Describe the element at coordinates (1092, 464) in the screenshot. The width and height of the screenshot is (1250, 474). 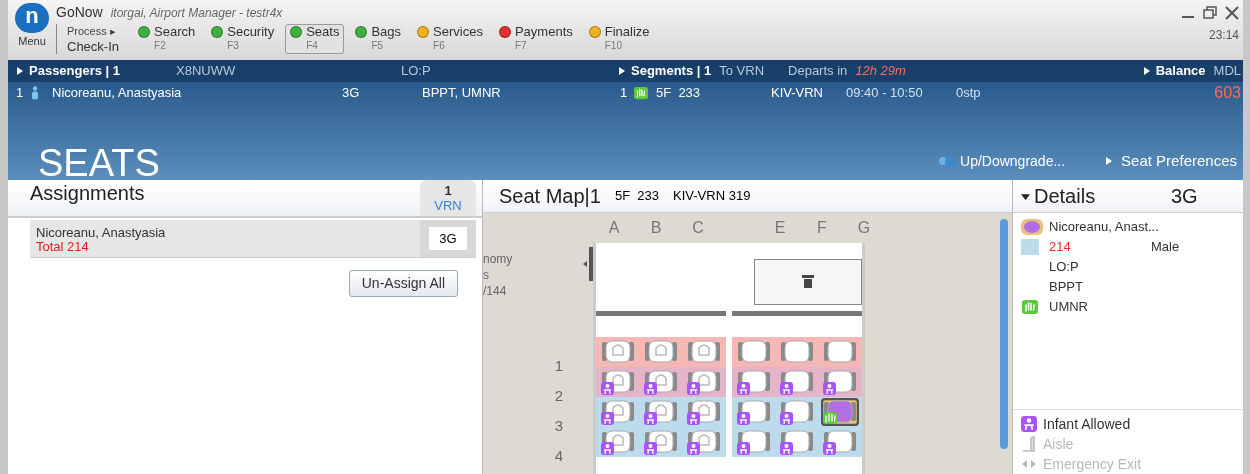
I see `legend-label: Emergency Exit` at that location.